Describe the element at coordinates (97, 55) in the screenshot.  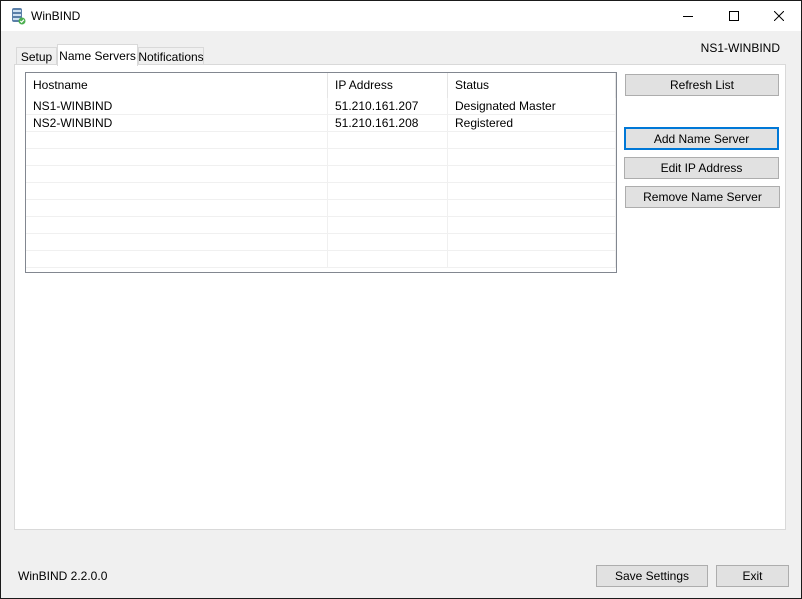
I see `tab-name-servers: Name Servers` at that location.